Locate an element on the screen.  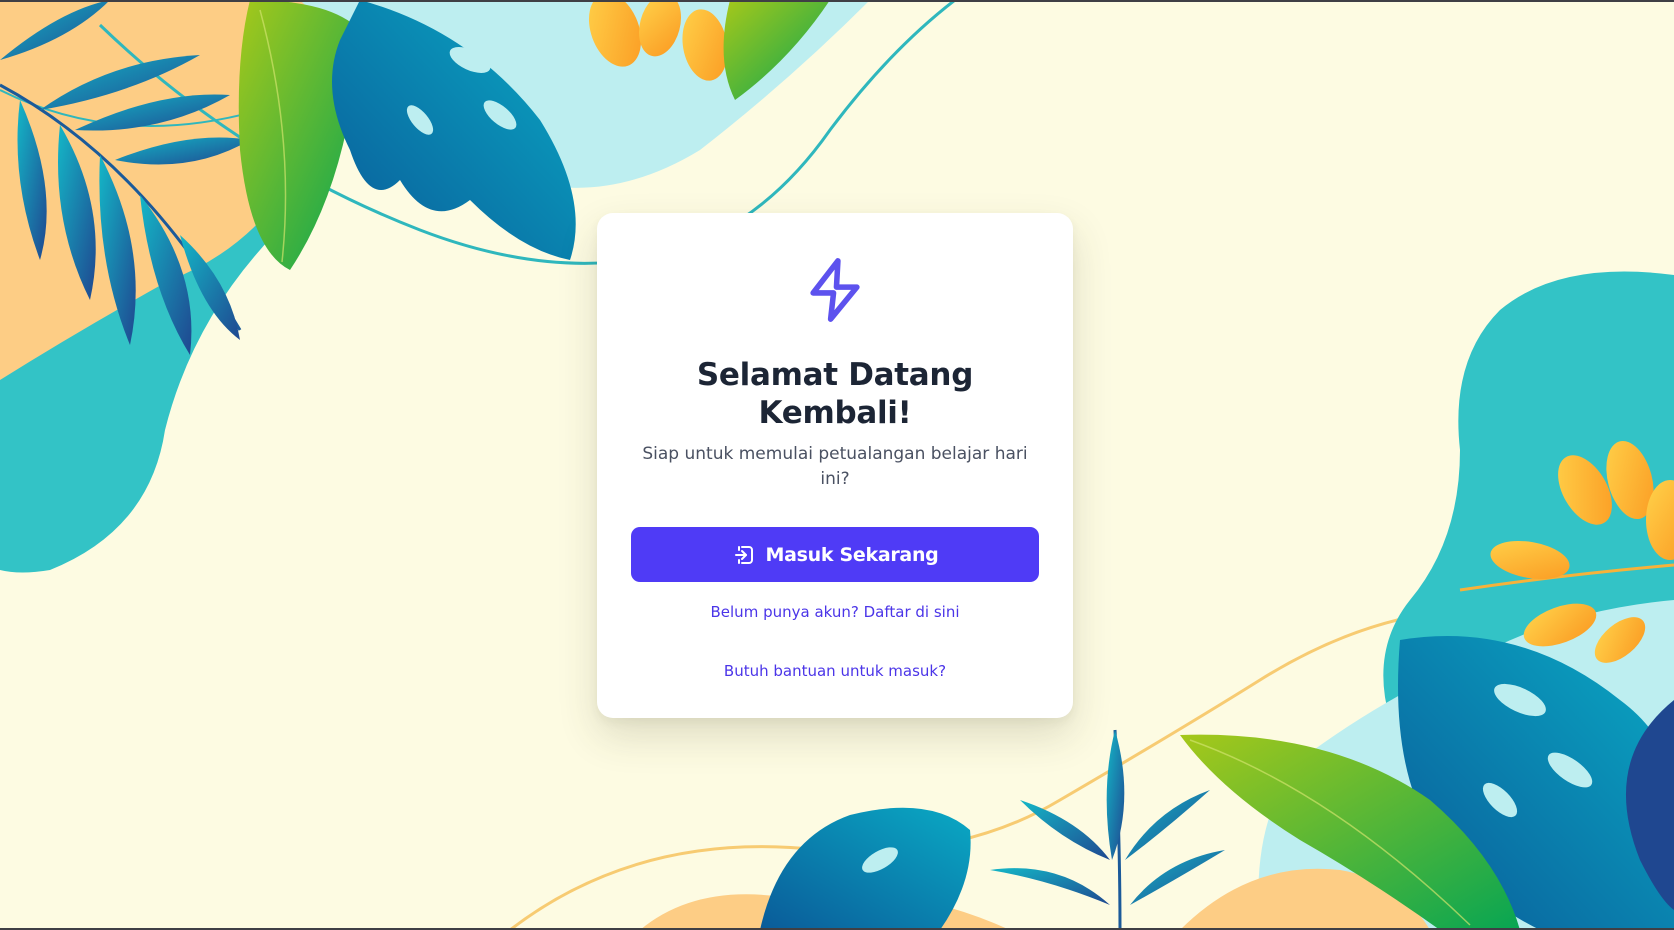
lightning-bolt-icon is located at coordinates (835, 290).